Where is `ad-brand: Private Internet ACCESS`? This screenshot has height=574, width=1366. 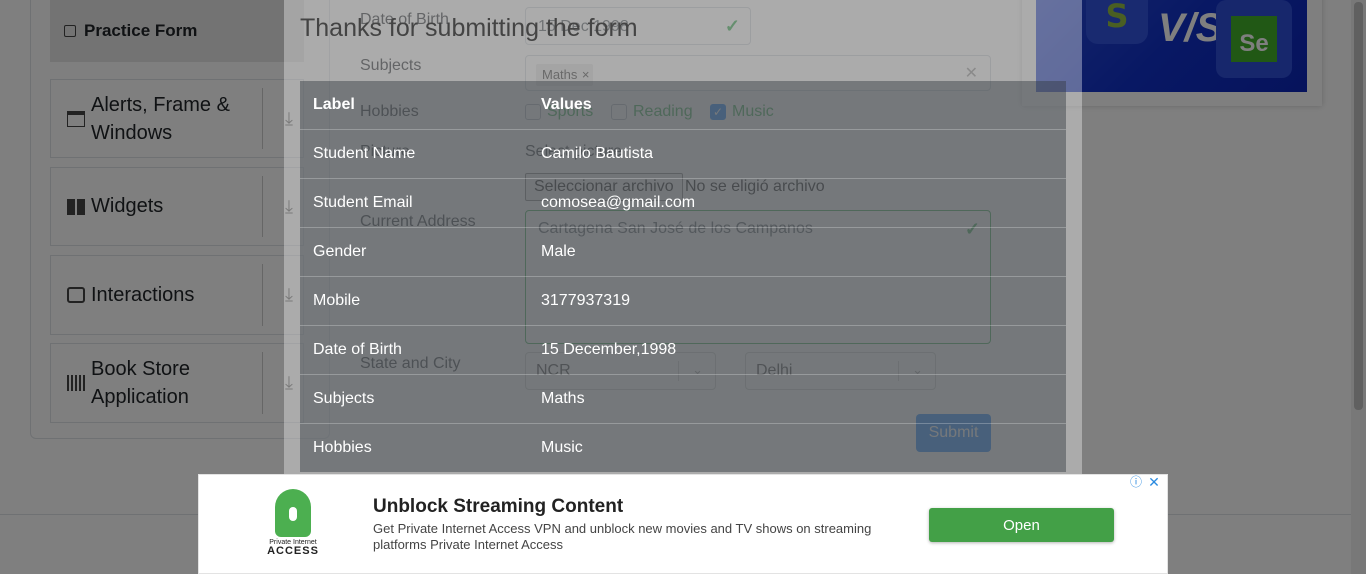 ad-brand: Private Internet ACCESS is located at coordinates (293, 548).